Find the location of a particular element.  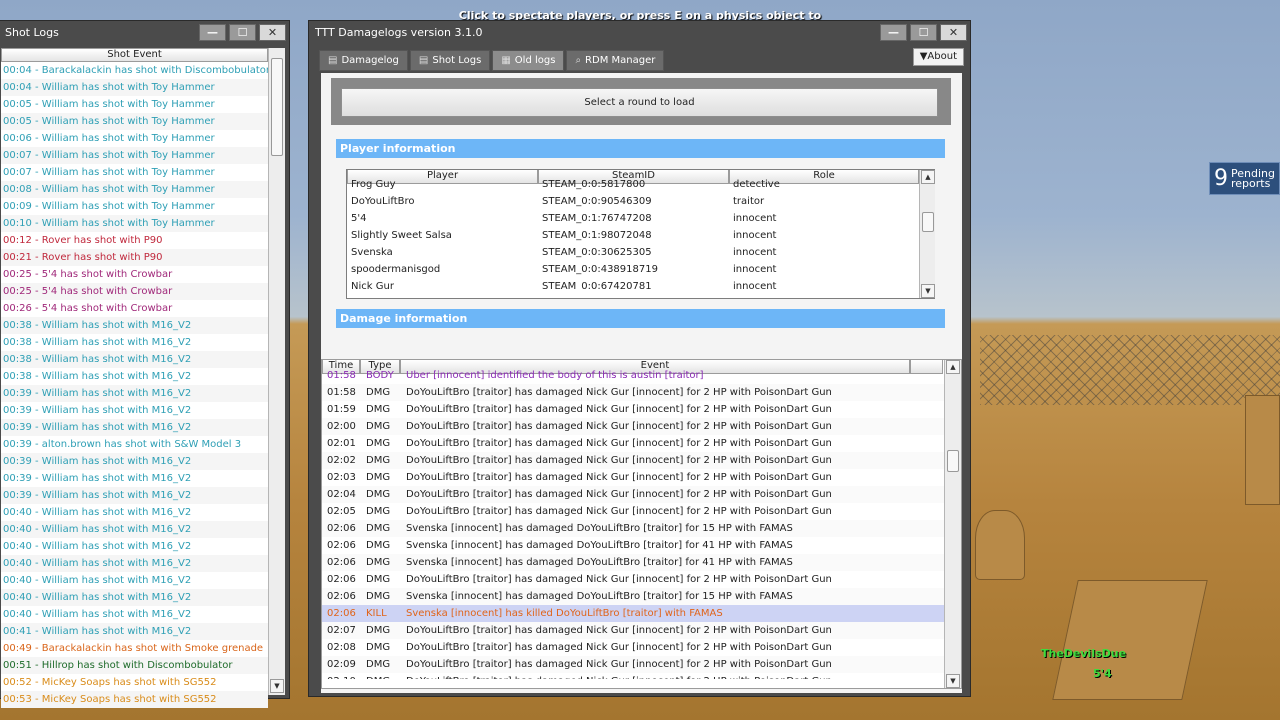

player-information-header: Player information is located at coordinates (640, 148).